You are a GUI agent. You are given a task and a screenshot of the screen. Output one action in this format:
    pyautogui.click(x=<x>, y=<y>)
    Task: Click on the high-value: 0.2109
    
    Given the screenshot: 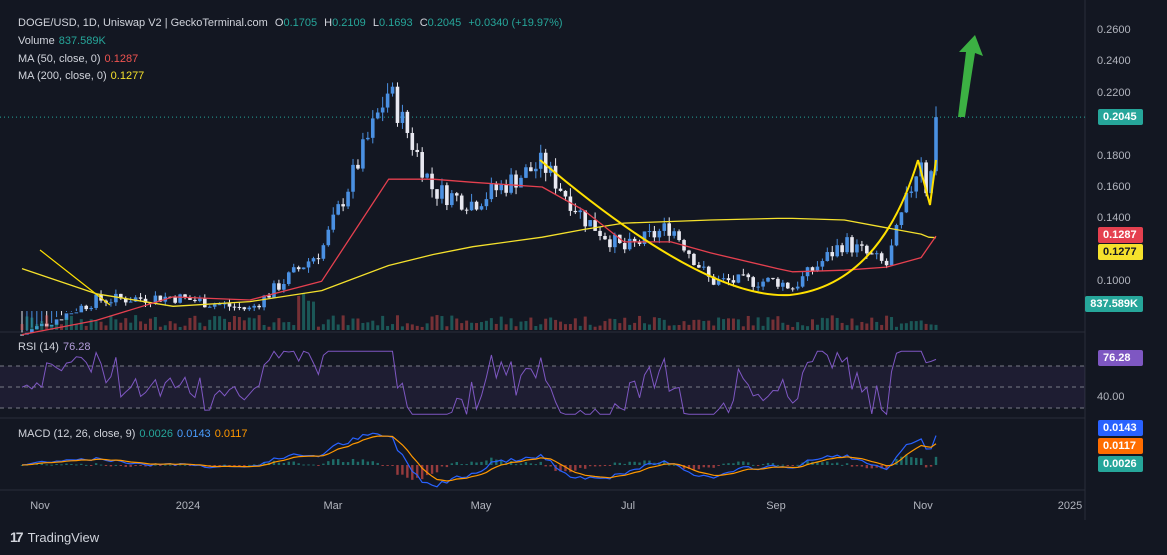 What is the action you would take?
    pyautogui.click(x=349, y=23)
    